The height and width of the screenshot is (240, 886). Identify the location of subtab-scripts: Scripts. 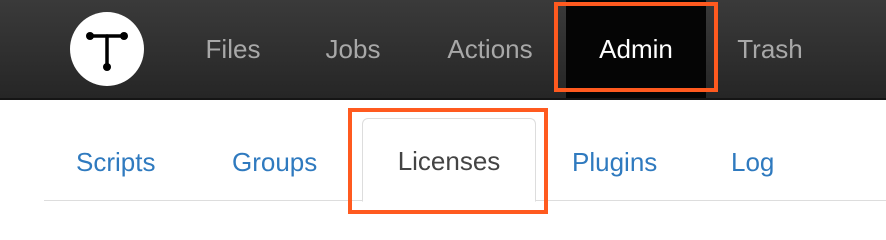
(115, 162).